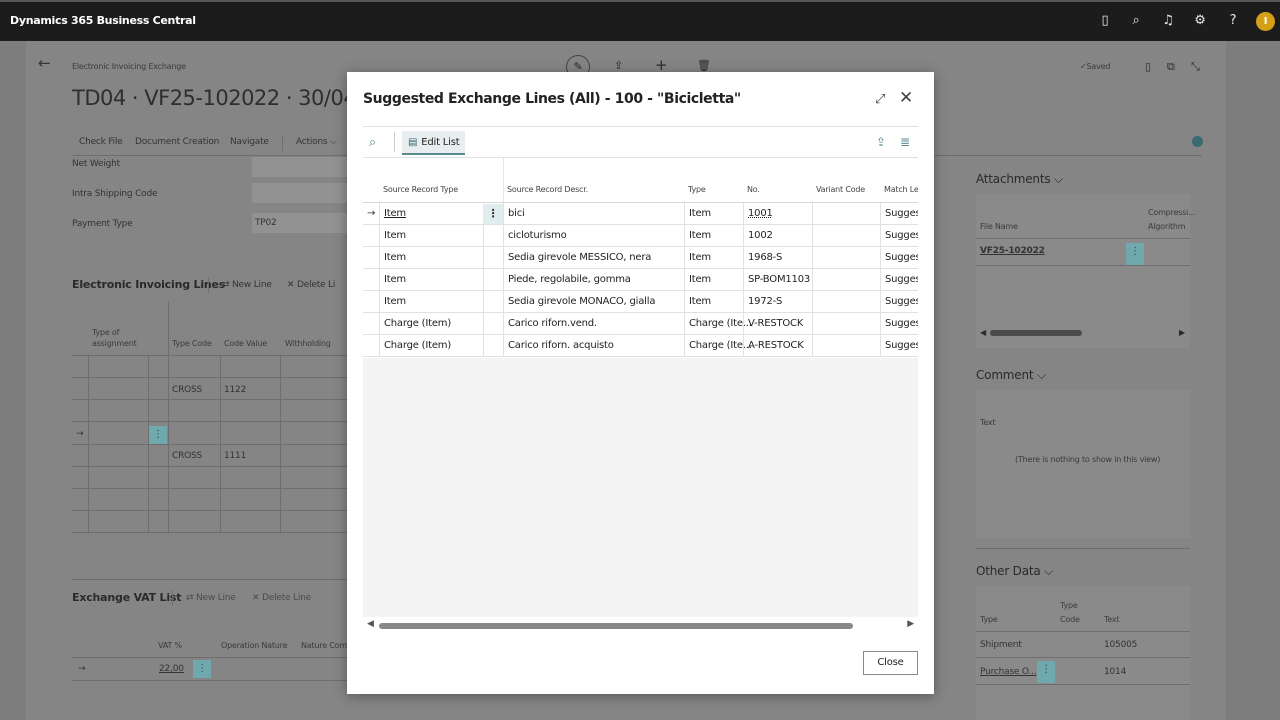  Describe the element at coordinates (753, 189) in the screenshot. I see `col-no: No.` at that location.